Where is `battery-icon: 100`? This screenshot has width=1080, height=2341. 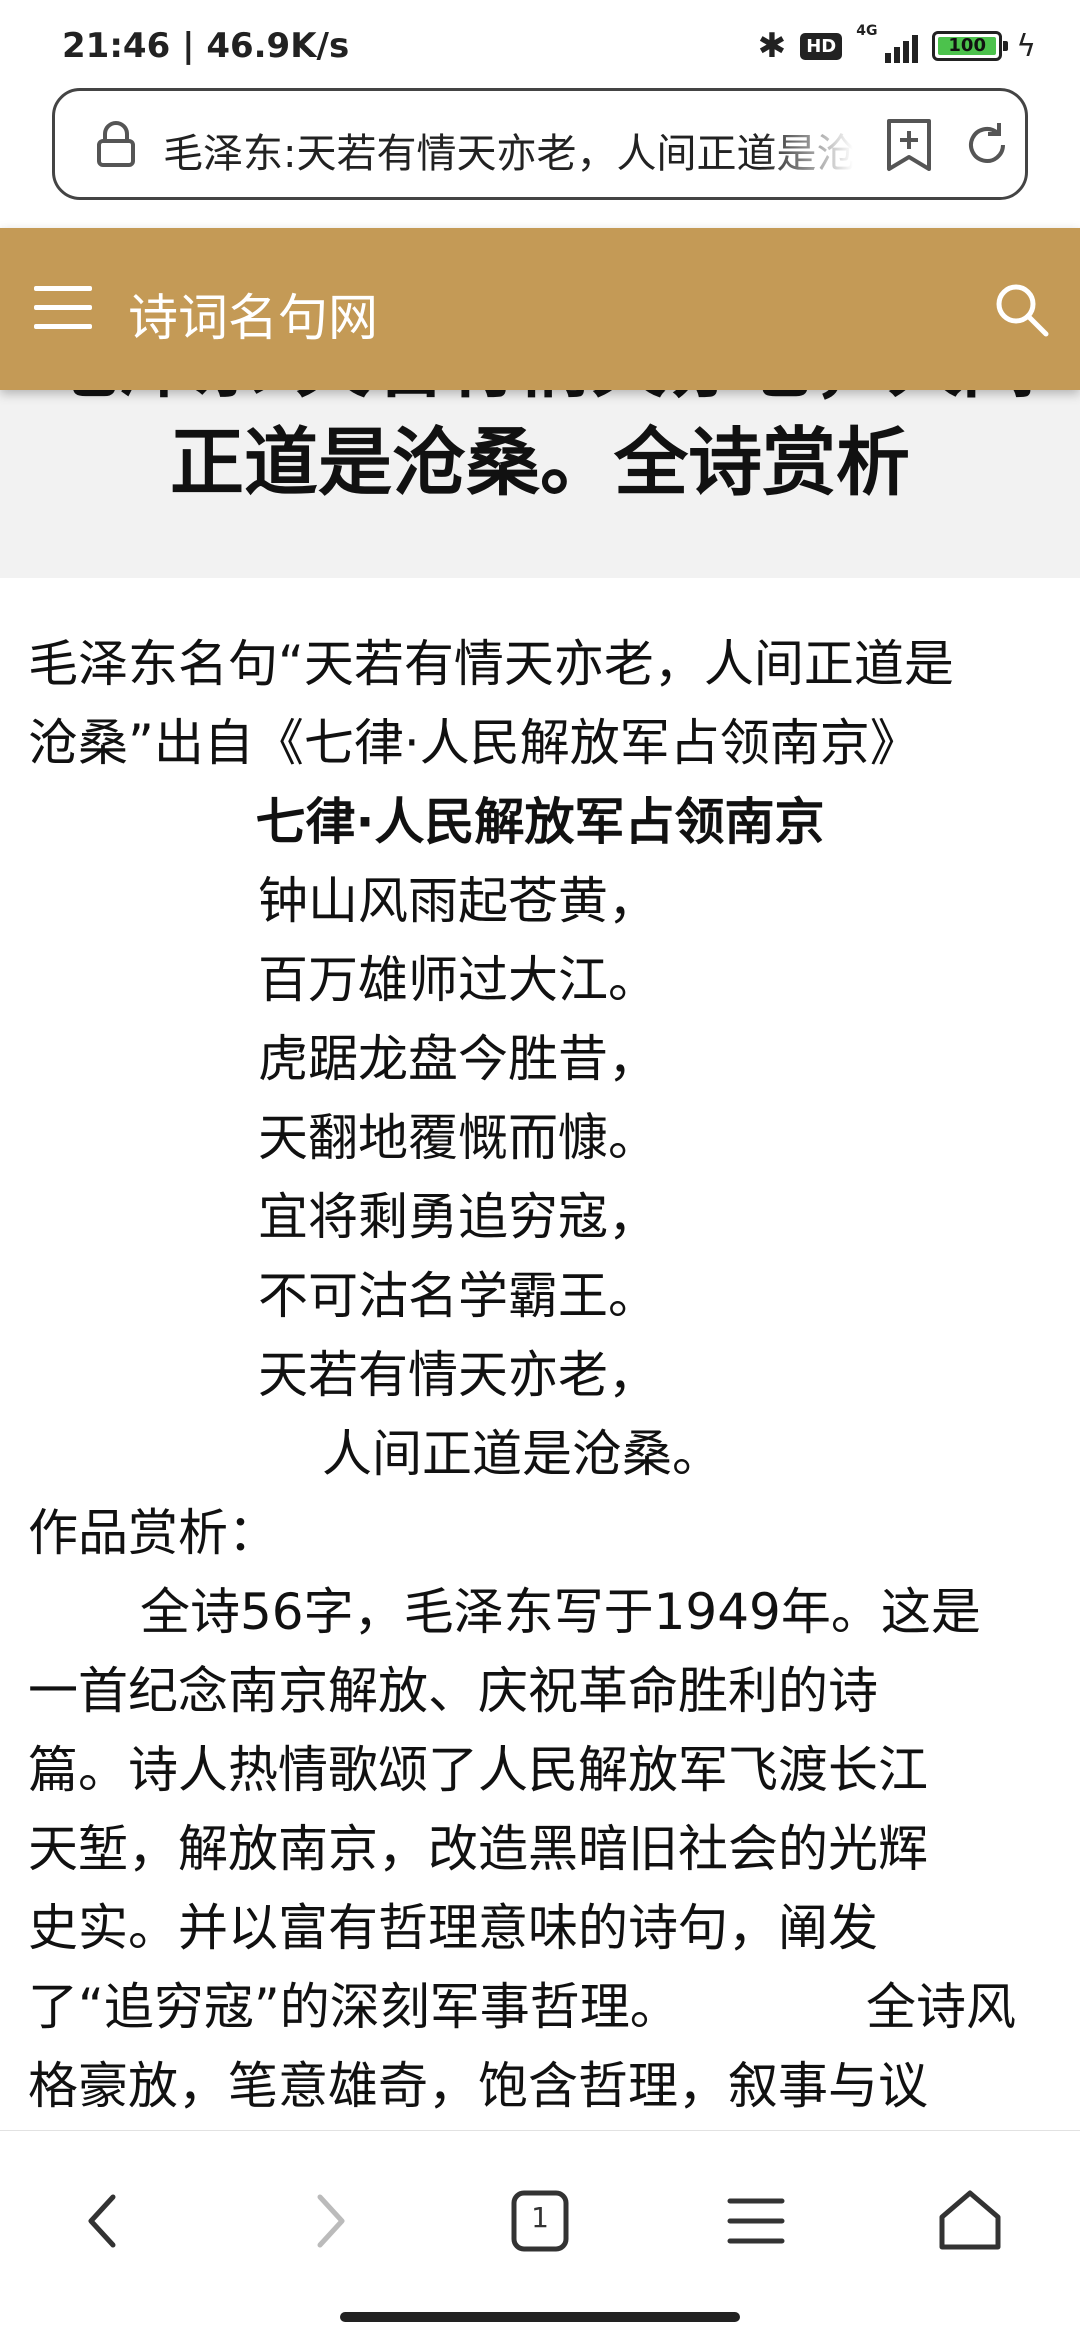
battery-icon: 100 is located at coordinates (970, 46).